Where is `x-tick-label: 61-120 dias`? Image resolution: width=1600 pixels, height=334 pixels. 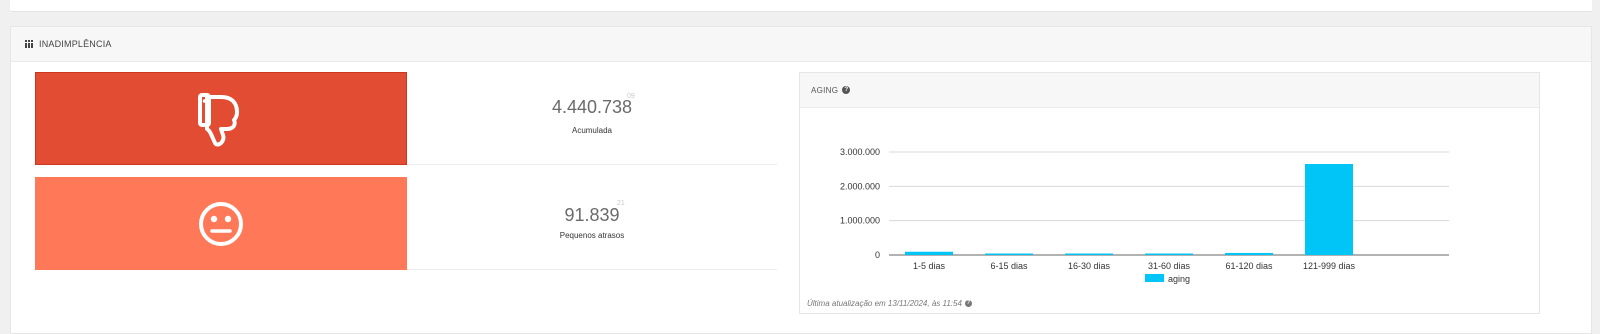 x-tick-label: 61-120 dias is located at coordinates (1249, 266).